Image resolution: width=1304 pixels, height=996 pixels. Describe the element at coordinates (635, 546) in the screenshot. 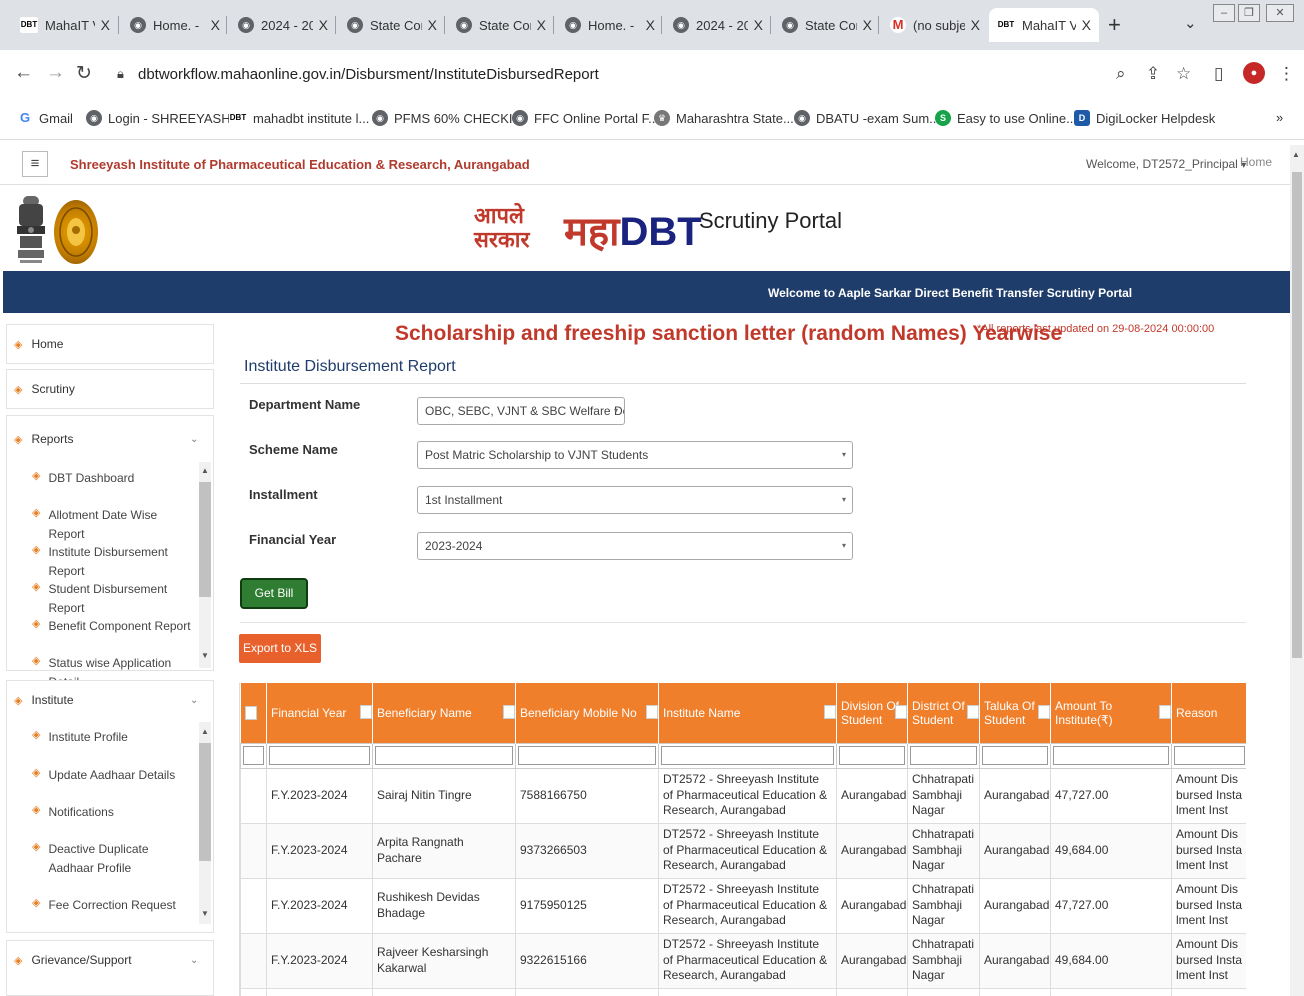

I see `financial-year-select: 2023-2024 ▾` at that location.